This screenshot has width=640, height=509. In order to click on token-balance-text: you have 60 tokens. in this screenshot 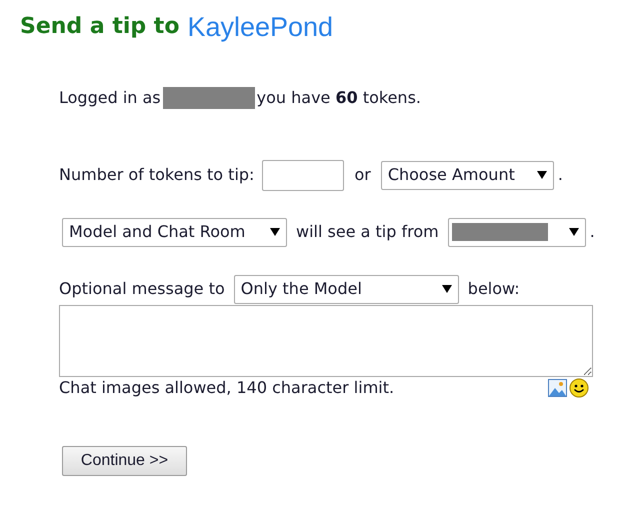, I will do `click(338, 98)`.